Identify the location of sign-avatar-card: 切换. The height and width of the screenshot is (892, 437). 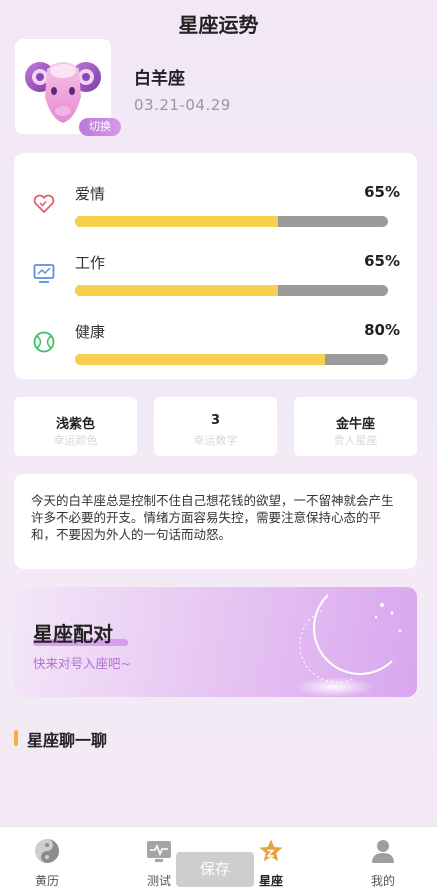
(68, 87).